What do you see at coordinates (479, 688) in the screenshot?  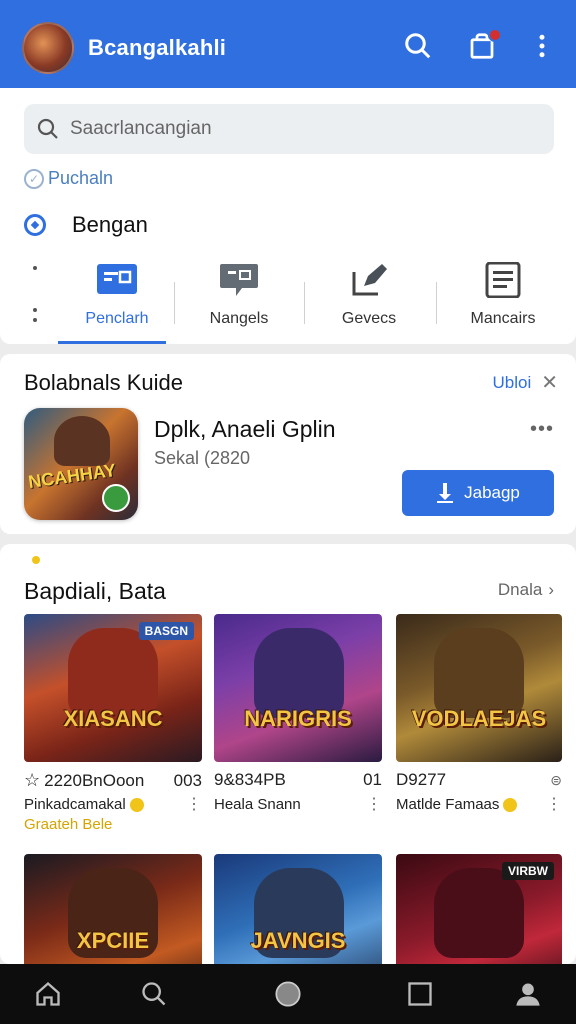 I see `game-thumbnail: VODLAEJAS` at bounding box center [479, 688].